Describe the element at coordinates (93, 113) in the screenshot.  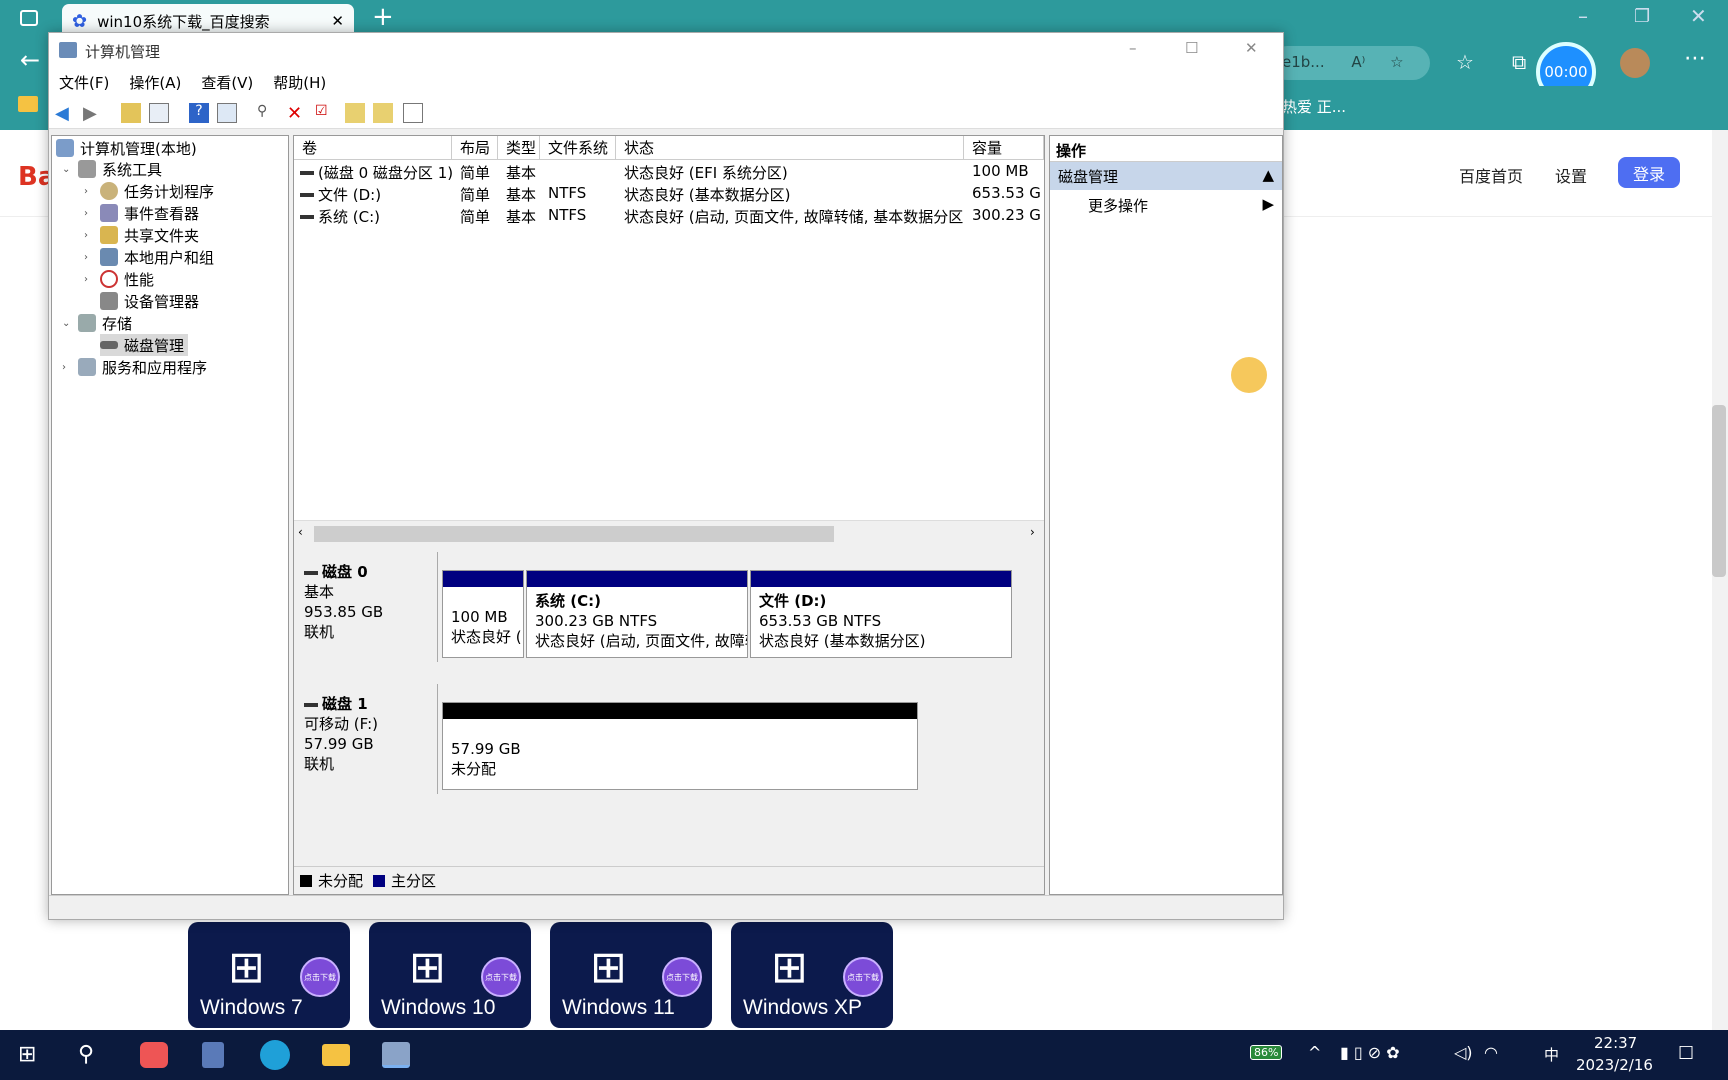
I see `forward-arrow-icon: ▶` at that location.